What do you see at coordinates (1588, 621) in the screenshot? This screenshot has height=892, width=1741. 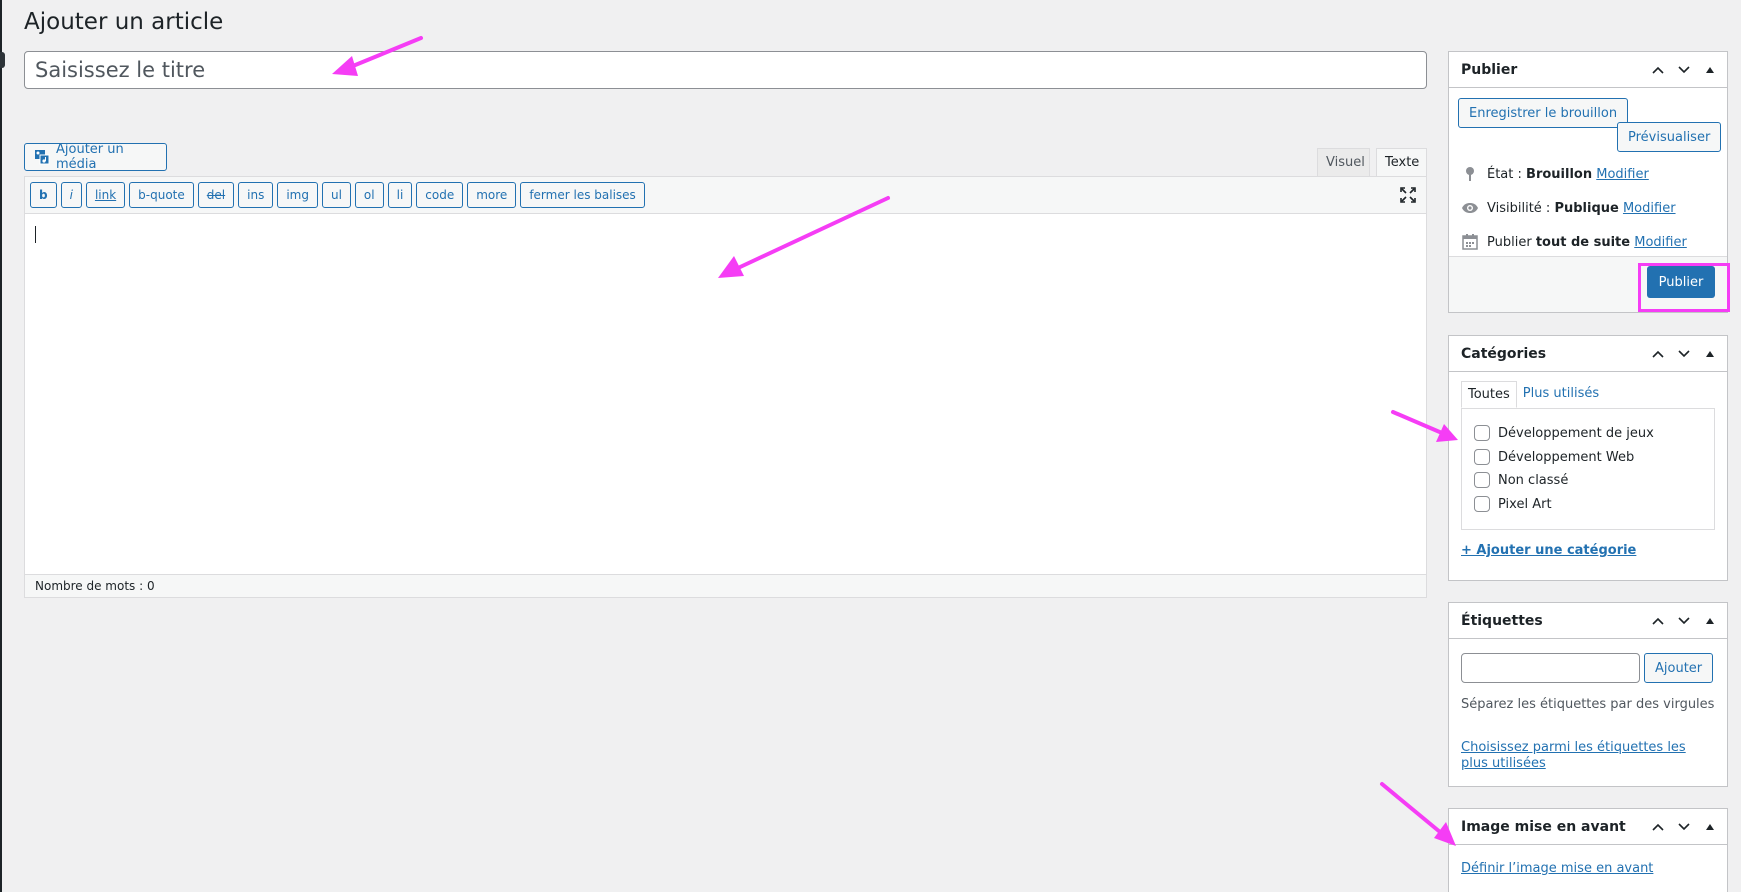 I see `tags-box-header: Étiquettes` at bounding box center [1588, 621].